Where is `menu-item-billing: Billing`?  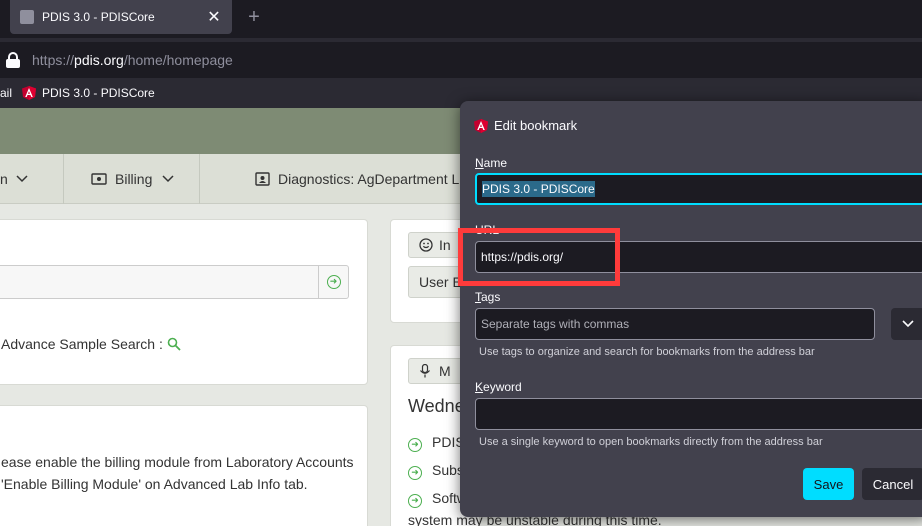
menu-item-billing: Billing is located at coordinates (132, 179).